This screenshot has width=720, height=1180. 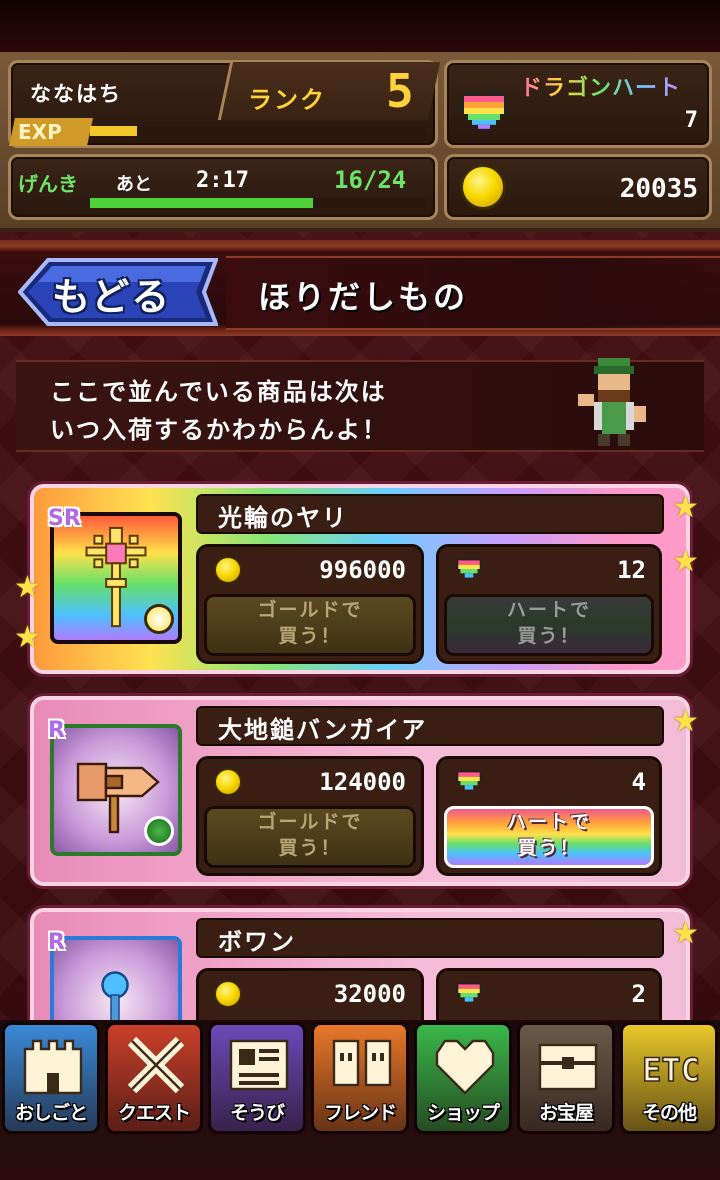 What do you see at coordinates (113, 131) in the screenshot?
I see `exp-bar-fill` at bounding box center [113, 131].